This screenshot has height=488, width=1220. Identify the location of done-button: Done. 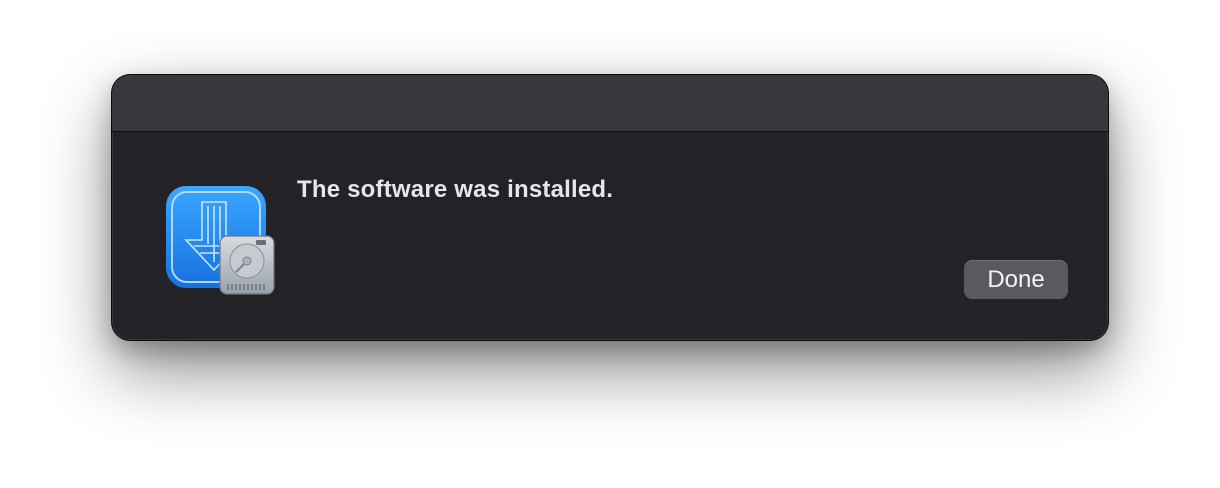
(1016, 279).